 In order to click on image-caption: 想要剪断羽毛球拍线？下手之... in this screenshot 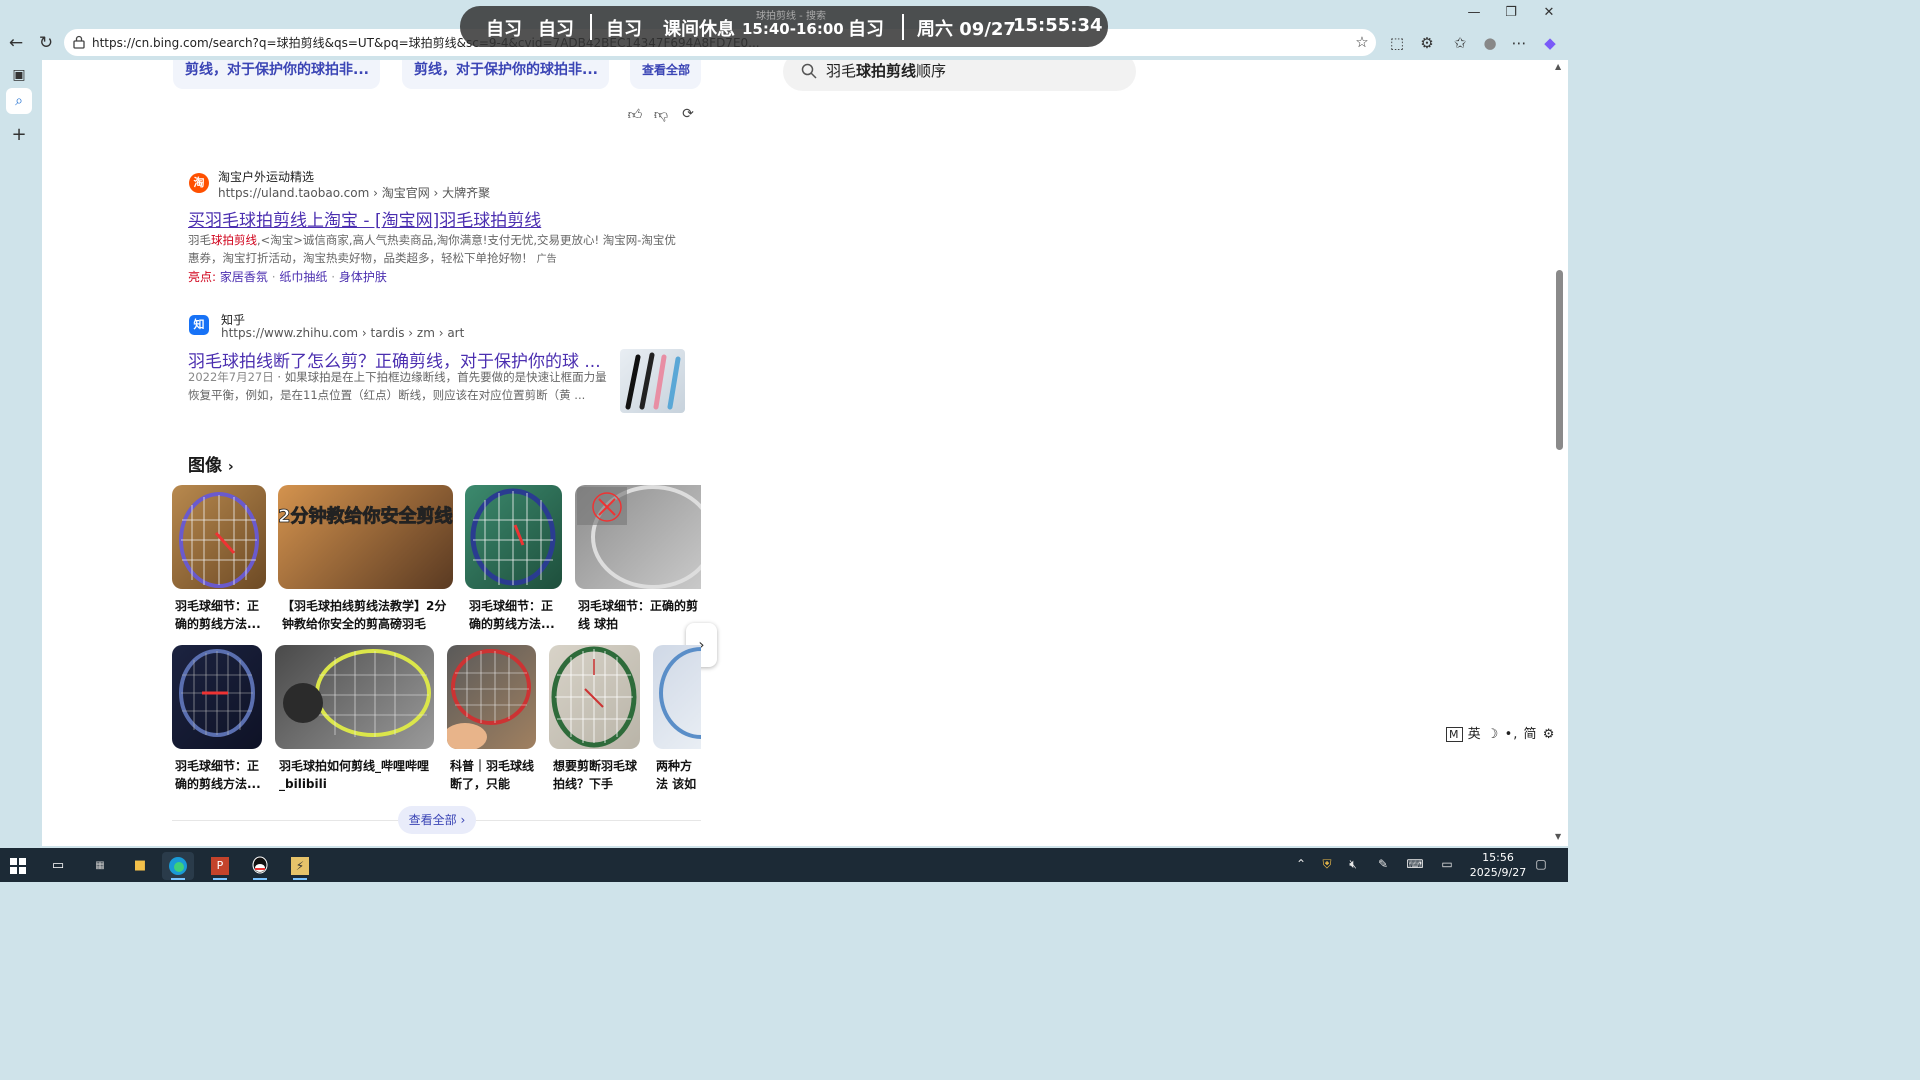, I will do `click(595, 775)`.